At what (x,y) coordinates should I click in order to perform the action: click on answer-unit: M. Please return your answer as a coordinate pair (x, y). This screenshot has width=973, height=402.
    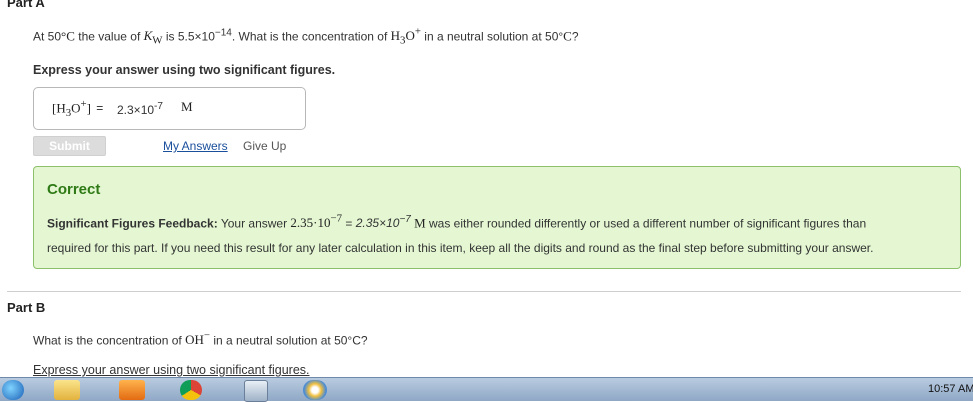
    Looking at the image, I should click on (187, 106).